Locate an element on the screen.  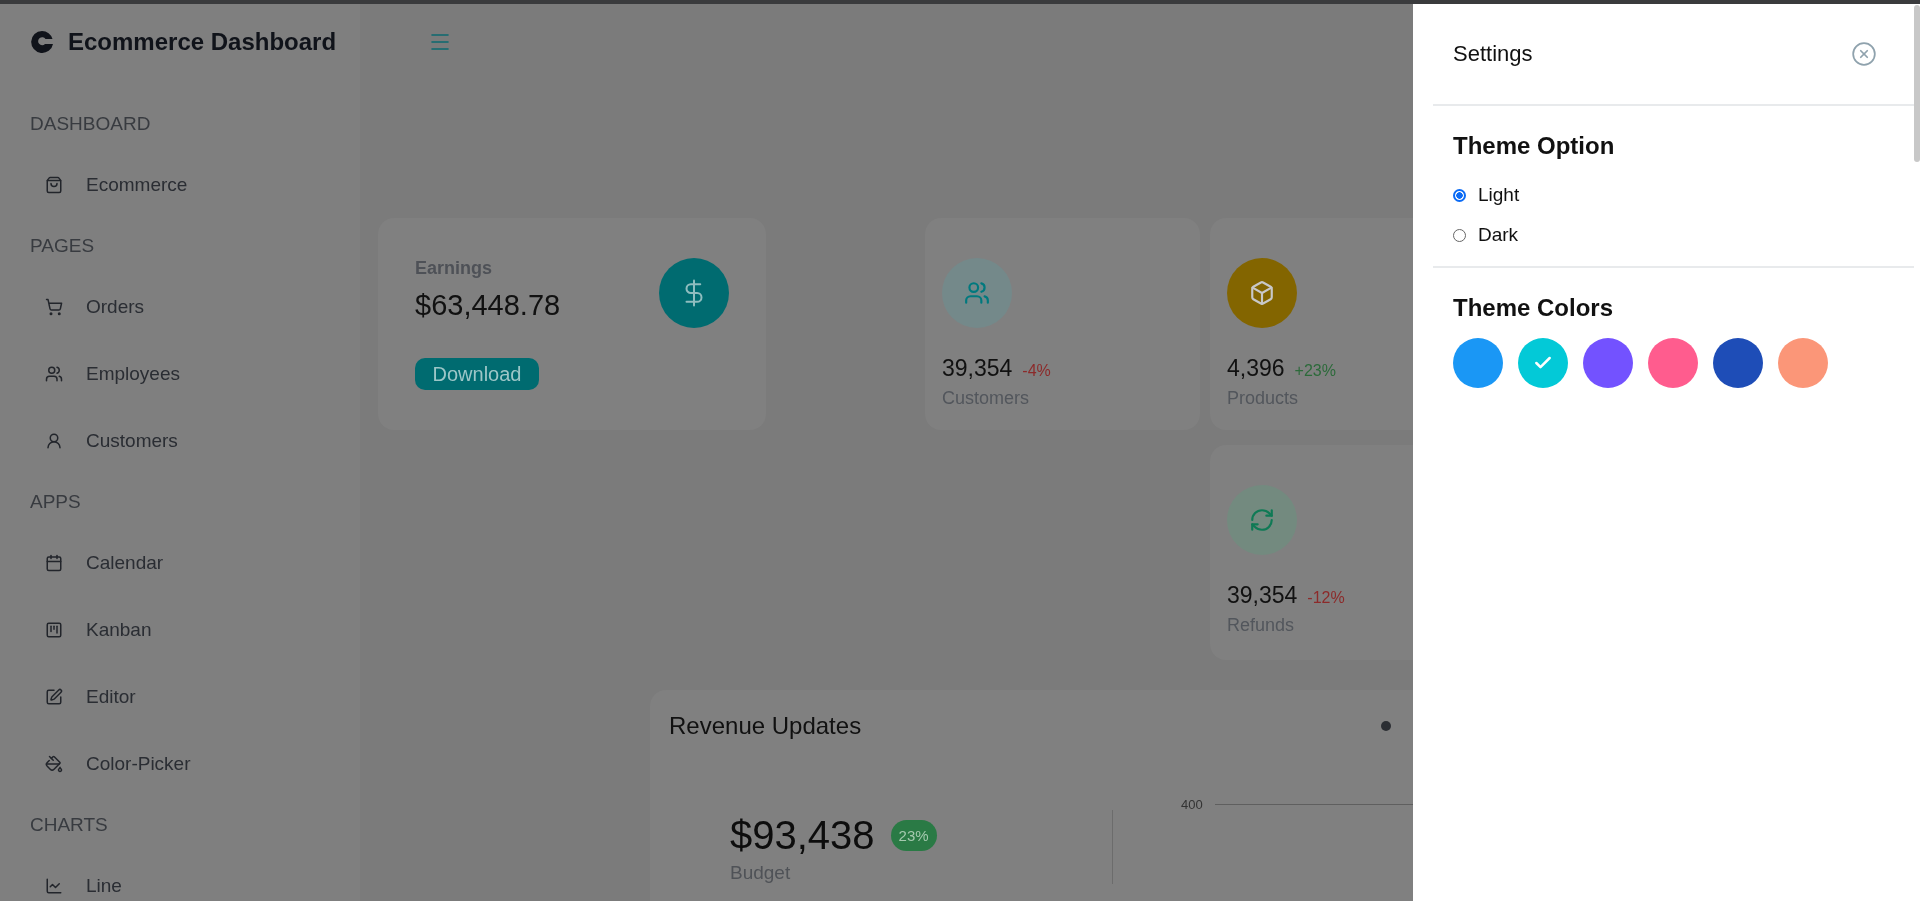
brand-title: Ecommerce Dashboard is located at coordinates (202, 42).